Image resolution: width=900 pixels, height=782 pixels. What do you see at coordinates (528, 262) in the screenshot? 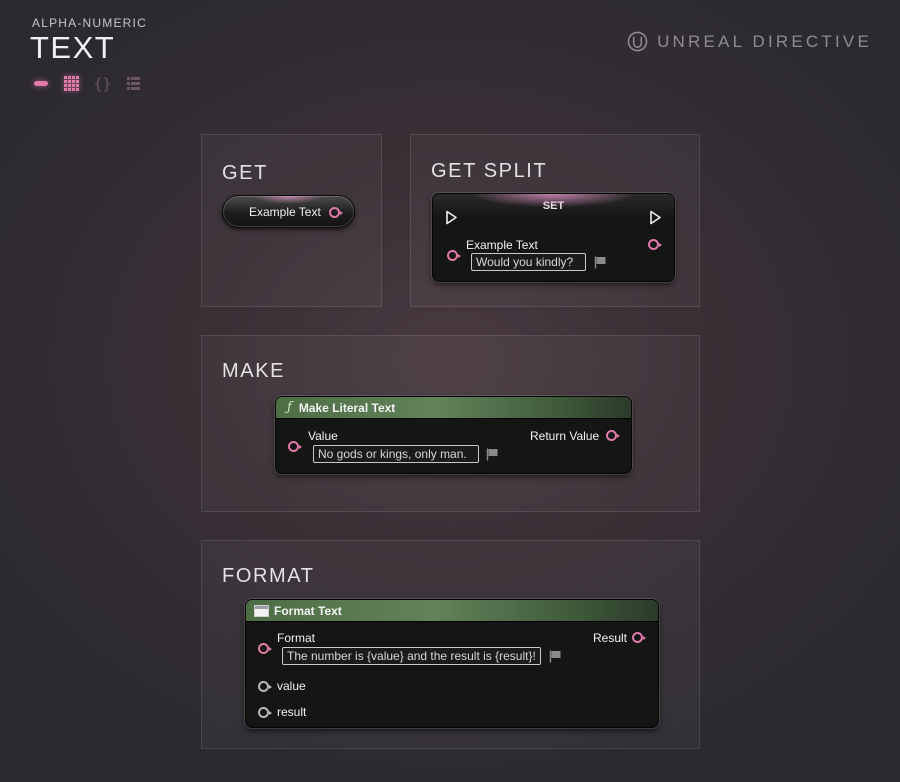
I see `text-value-field: Would you kindly?` at bounding box center [528, 262].